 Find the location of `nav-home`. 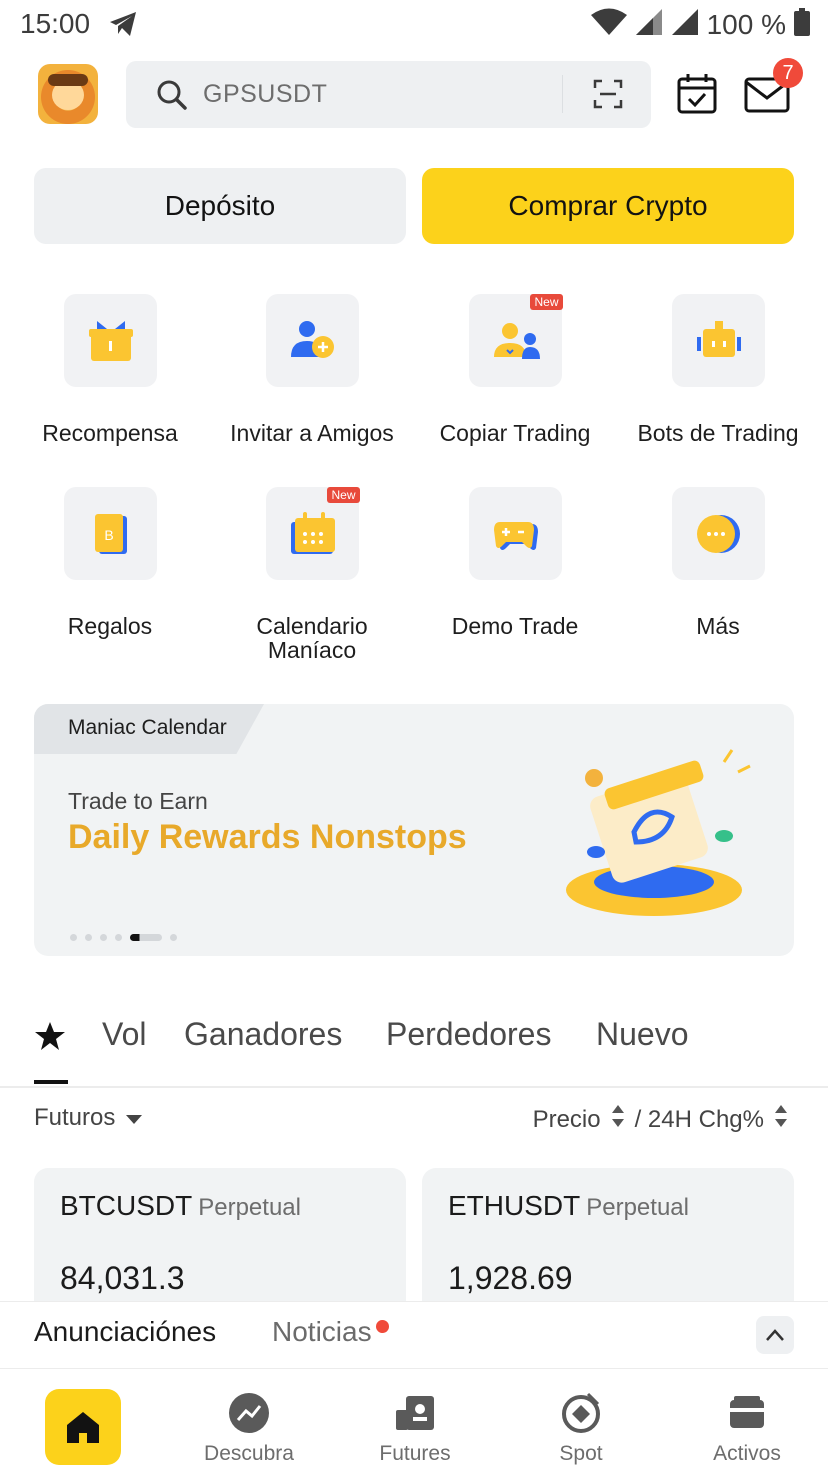

nav-home is located at coordinates (83, 1421).